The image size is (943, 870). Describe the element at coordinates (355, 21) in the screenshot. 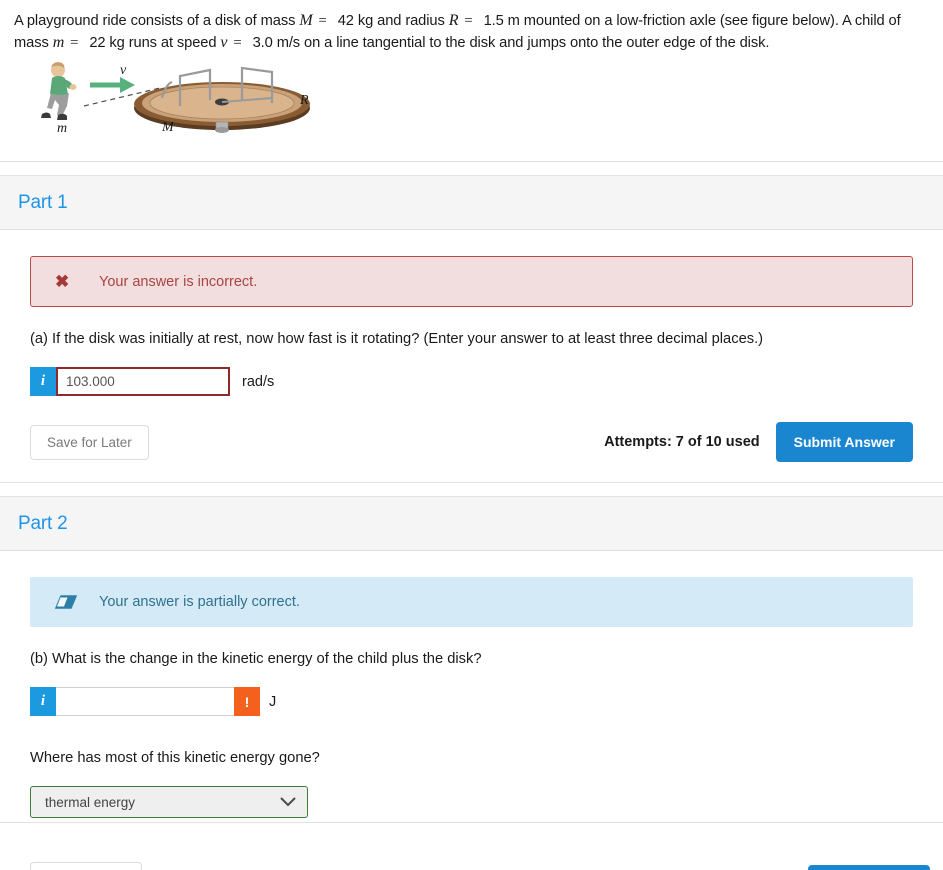

I see `value-M: 42 kg` at that location.